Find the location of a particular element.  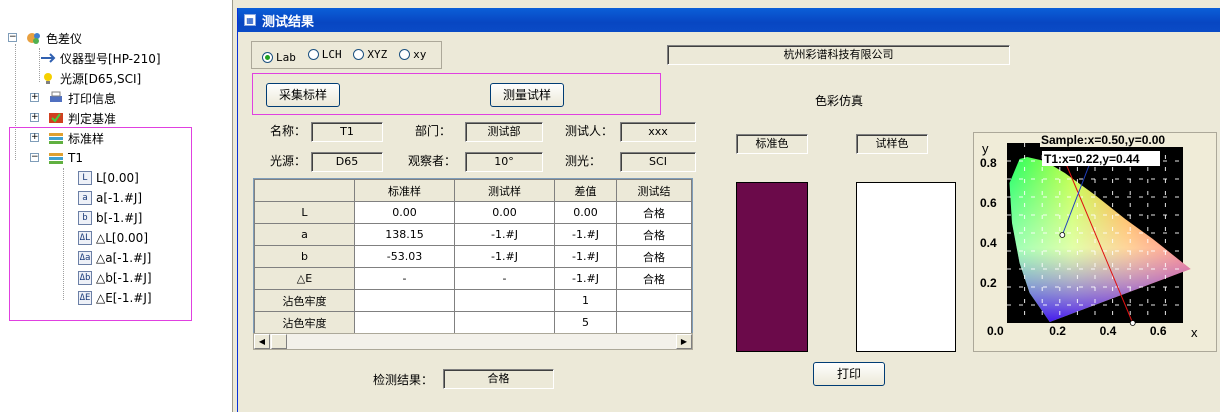

x-tick-label: 0.2 is located at coordinates (1057, 331).